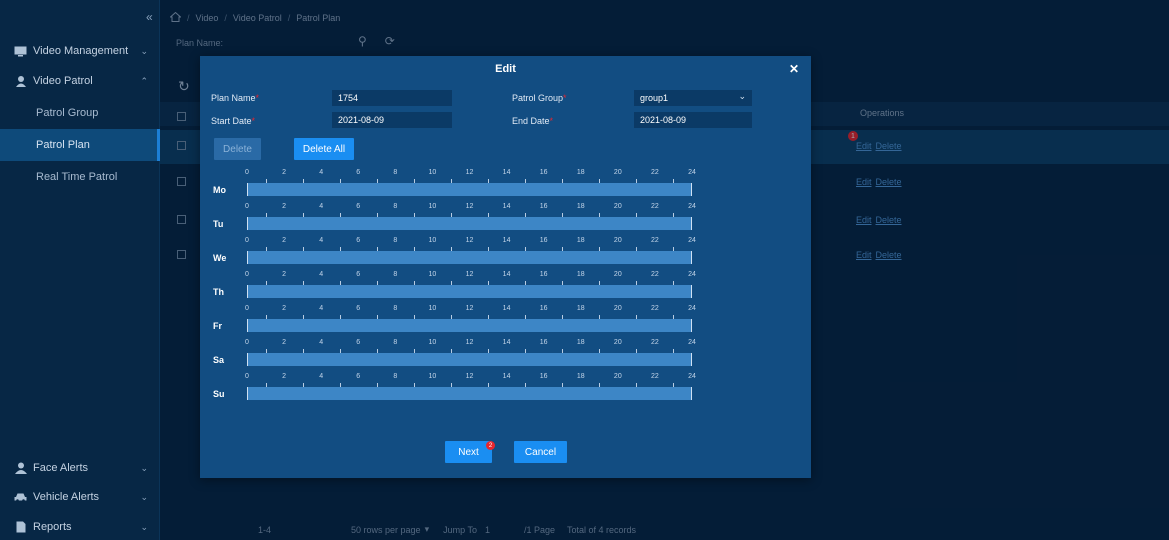 This screenshot has height=540, width=1169. I want to click on nav-group-label: Face Alerts, so click(61, 468).